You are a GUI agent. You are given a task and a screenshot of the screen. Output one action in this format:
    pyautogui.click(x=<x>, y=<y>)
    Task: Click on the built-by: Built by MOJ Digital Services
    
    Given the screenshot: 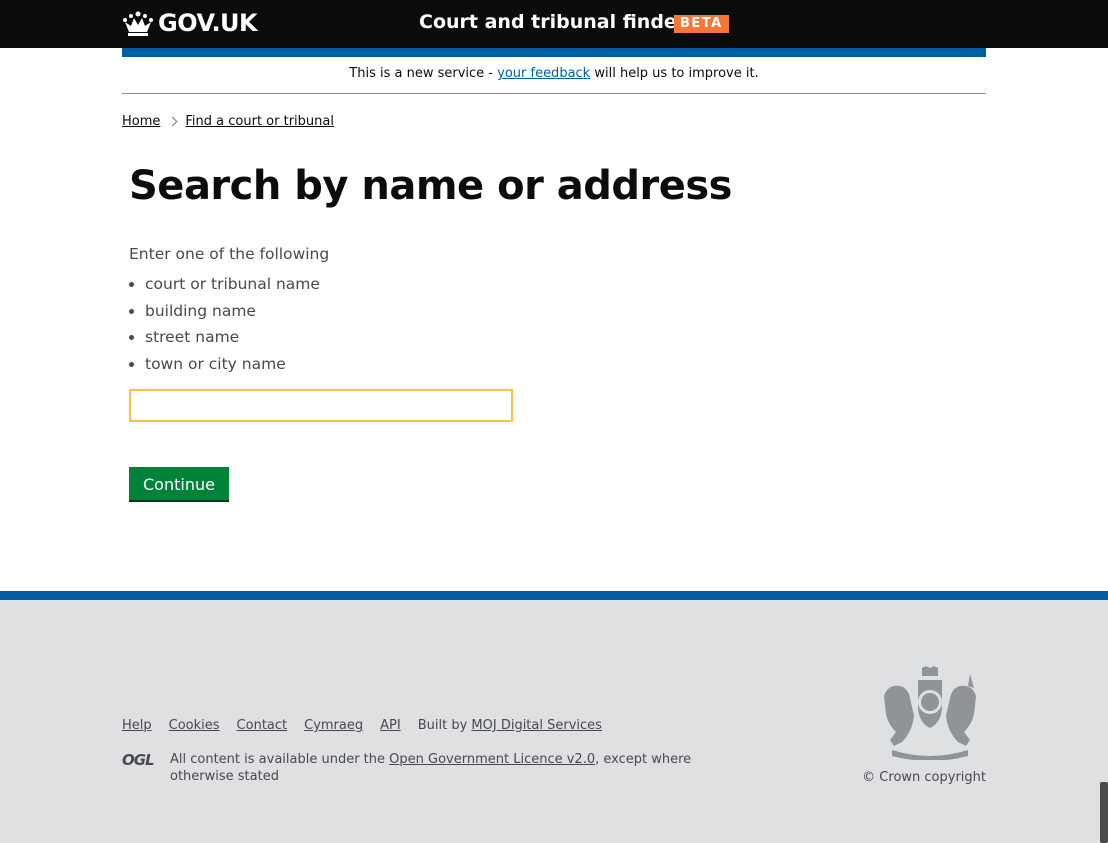 What is the action you would take?
    pyautogui.click(x=510, y=725)
    